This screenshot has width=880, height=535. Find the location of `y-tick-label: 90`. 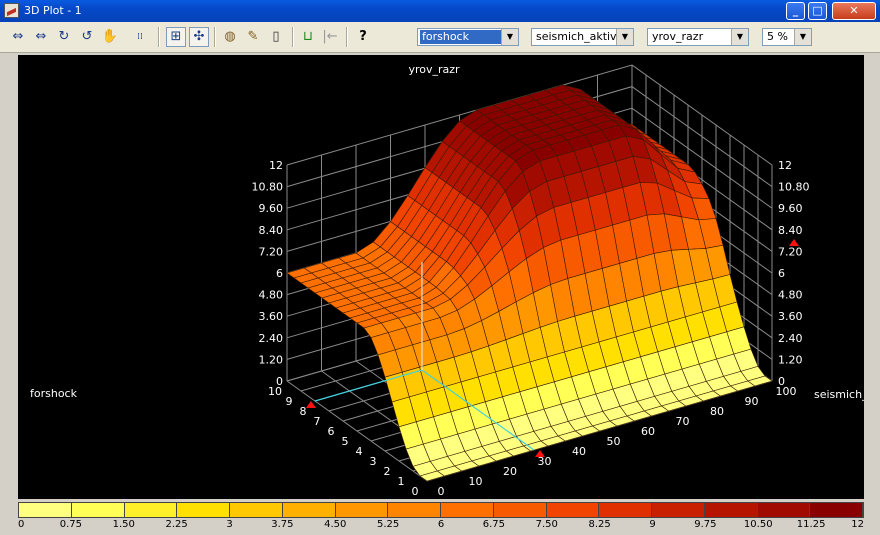

y-tick-label: 90 is located at coordinates (752, 401).